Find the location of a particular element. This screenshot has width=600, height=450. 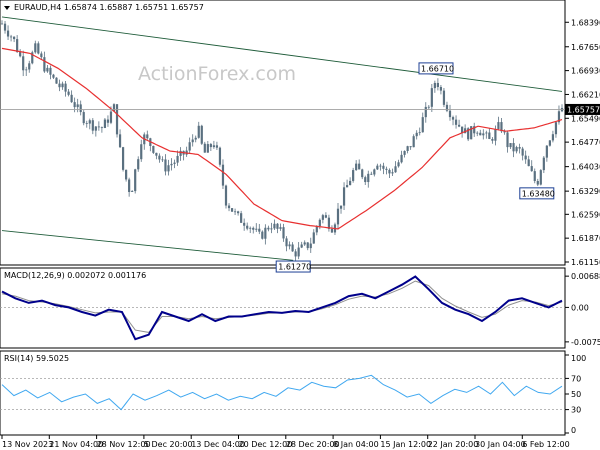

price-tick-label: 1.64030 is located at coordinates (585, 167).